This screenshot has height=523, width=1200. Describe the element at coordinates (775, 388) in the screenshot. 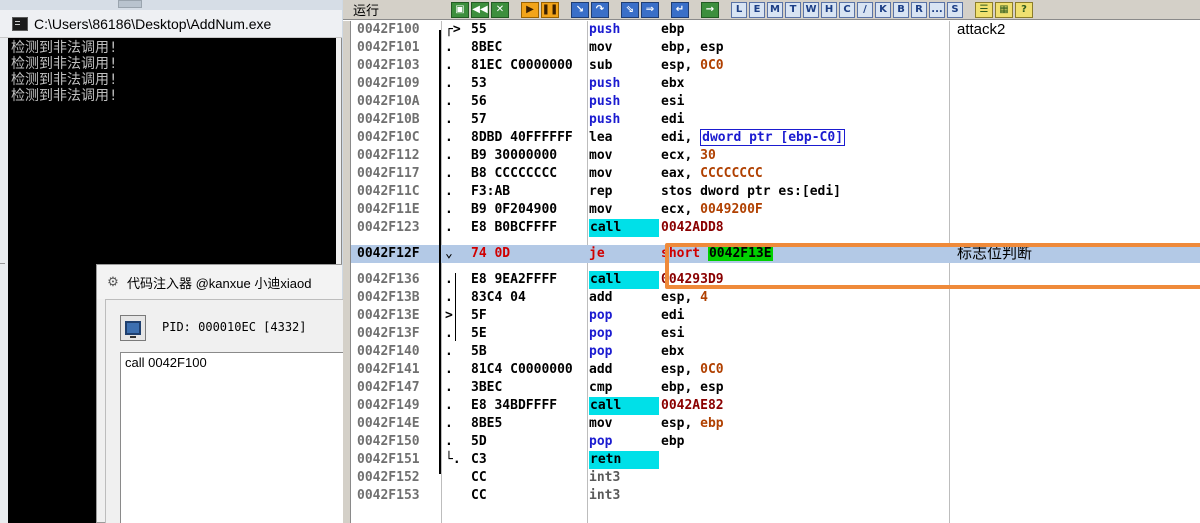

I see `disasm-row: 0042F147. 3BEC cmp ebp, esp` at that location.